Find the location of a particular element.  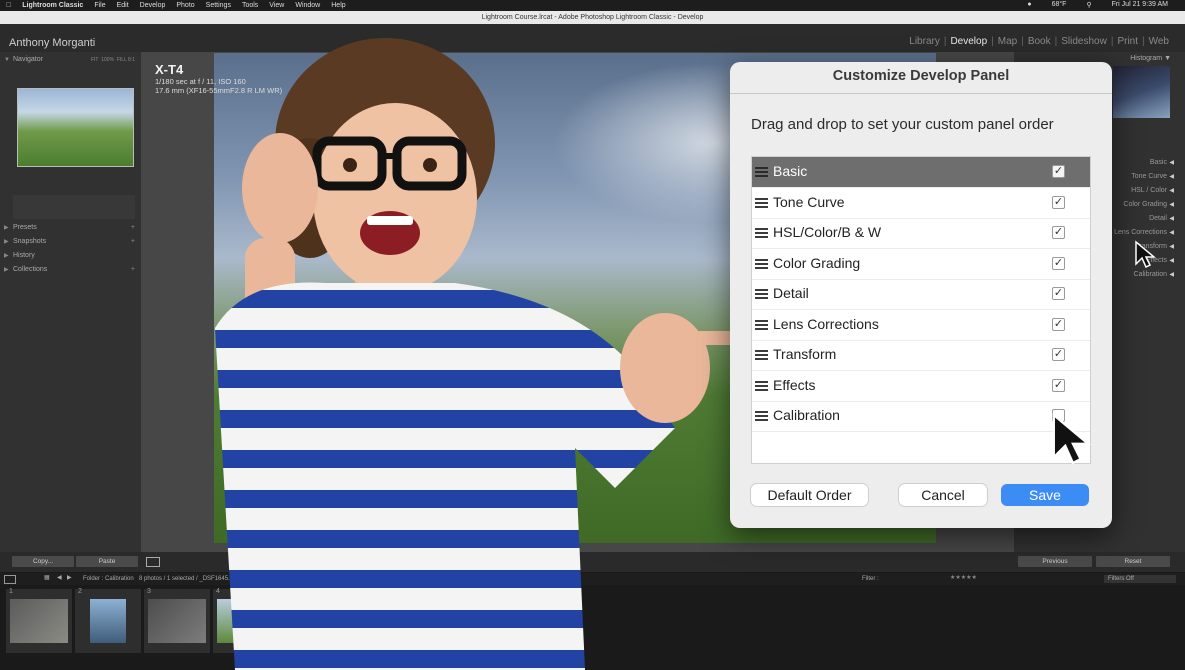

folder-source: Folder : Calibration is located at coordinates (108, 579).